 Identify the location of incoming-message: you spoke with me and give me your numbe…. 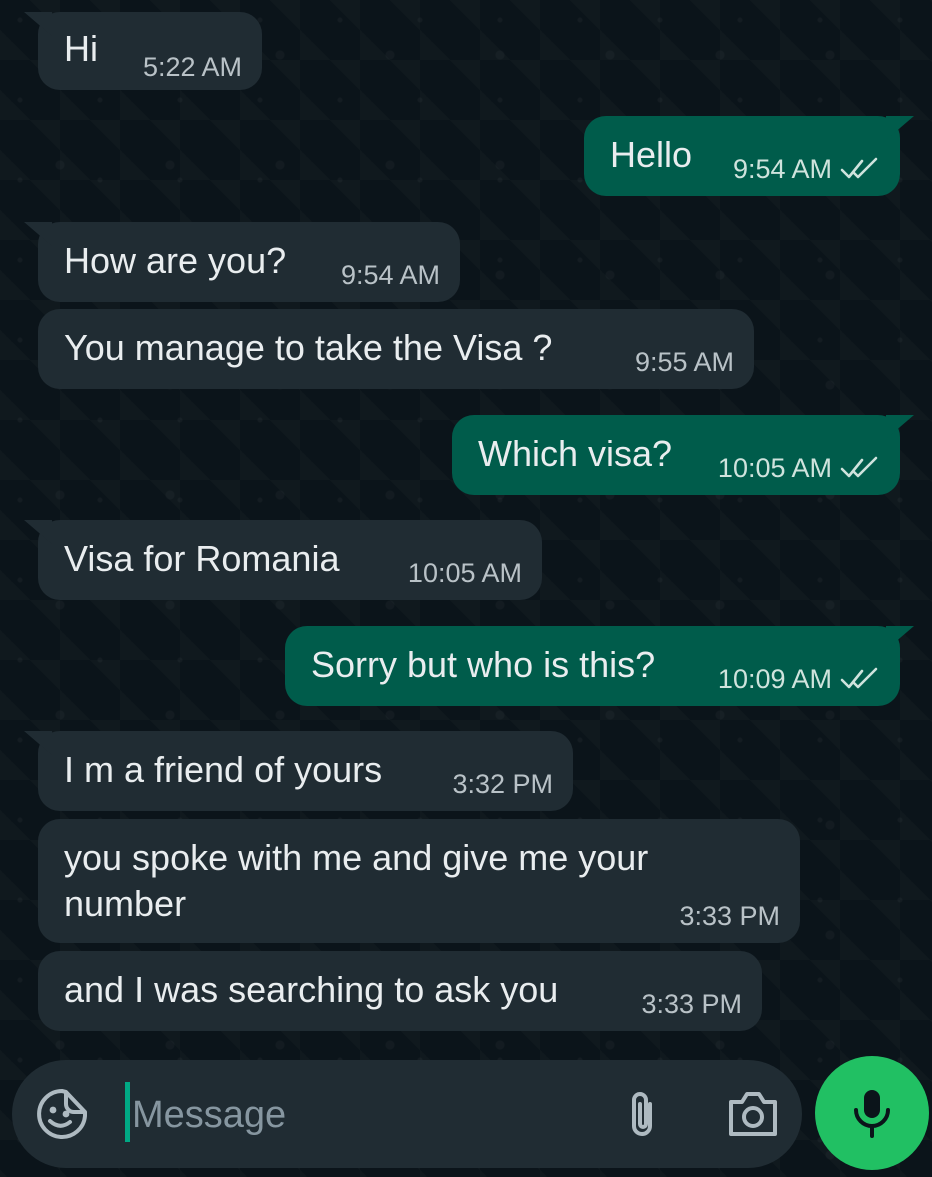
(419, 881).